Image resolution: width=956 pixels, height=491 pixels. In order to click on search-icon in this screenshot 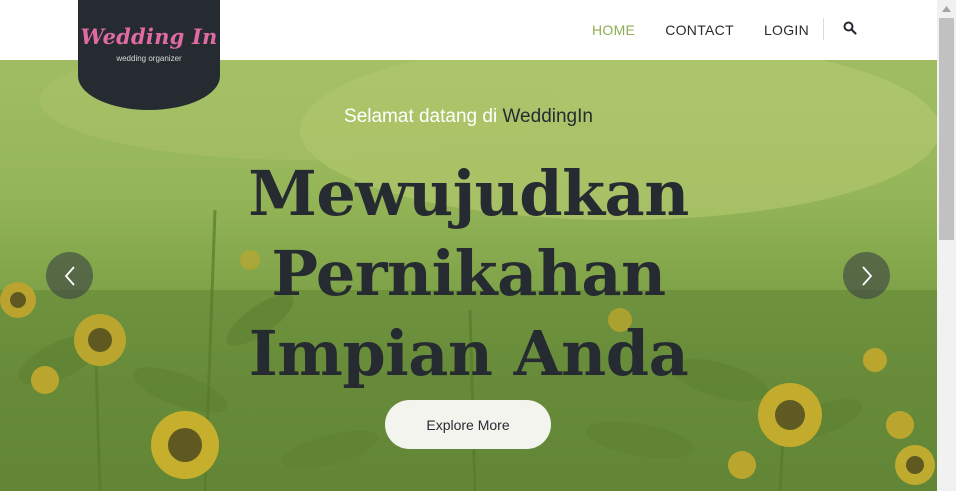, I will do `click(851, 28)`.